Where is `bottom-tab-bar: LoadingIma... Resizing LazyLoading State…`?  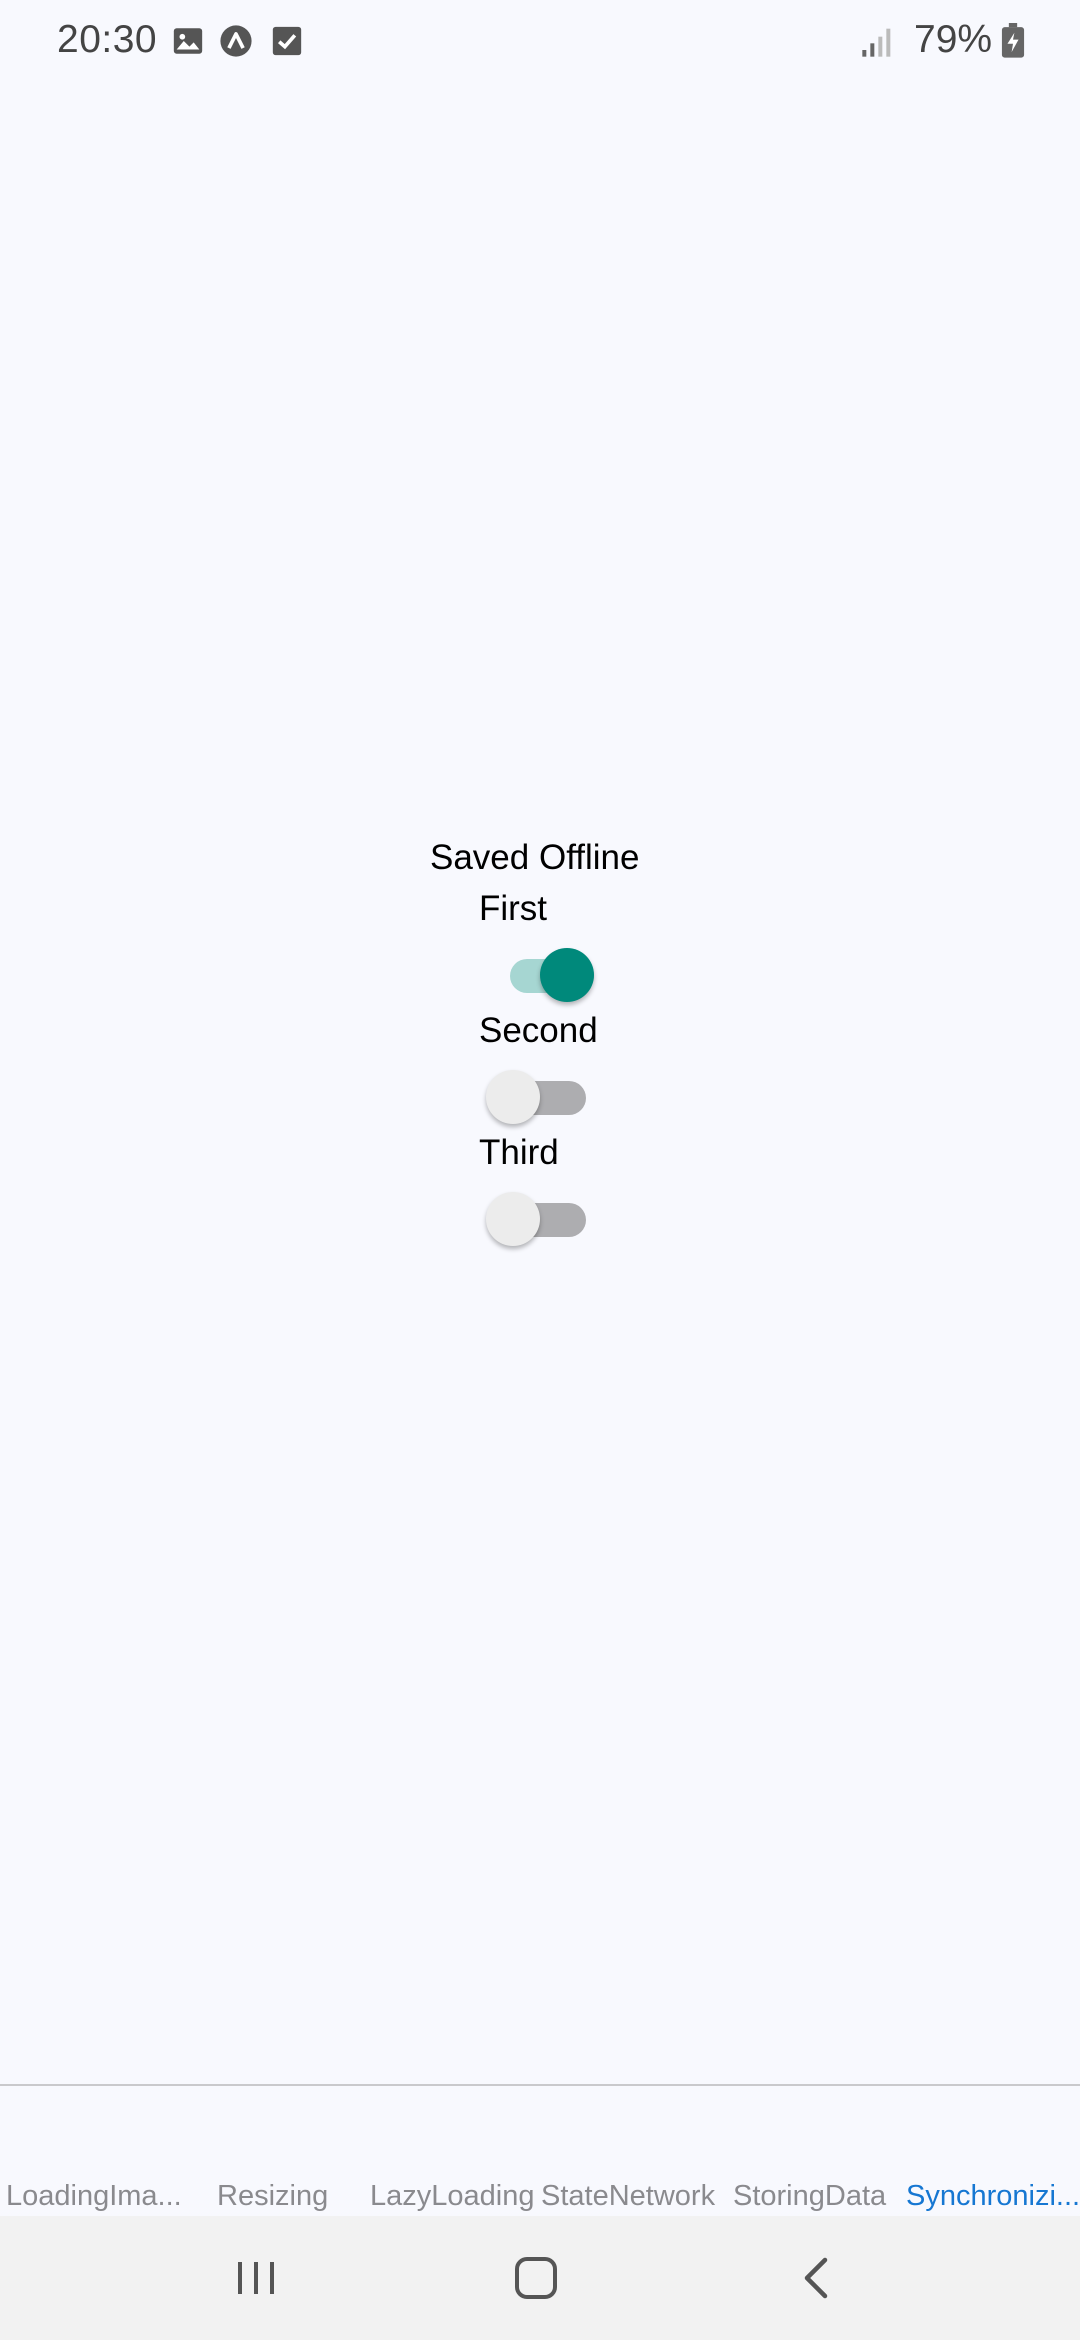 bottom-tab-bar: LoadingIma... Resizing LazyLoading State… is located at coordinates (540, 2151).